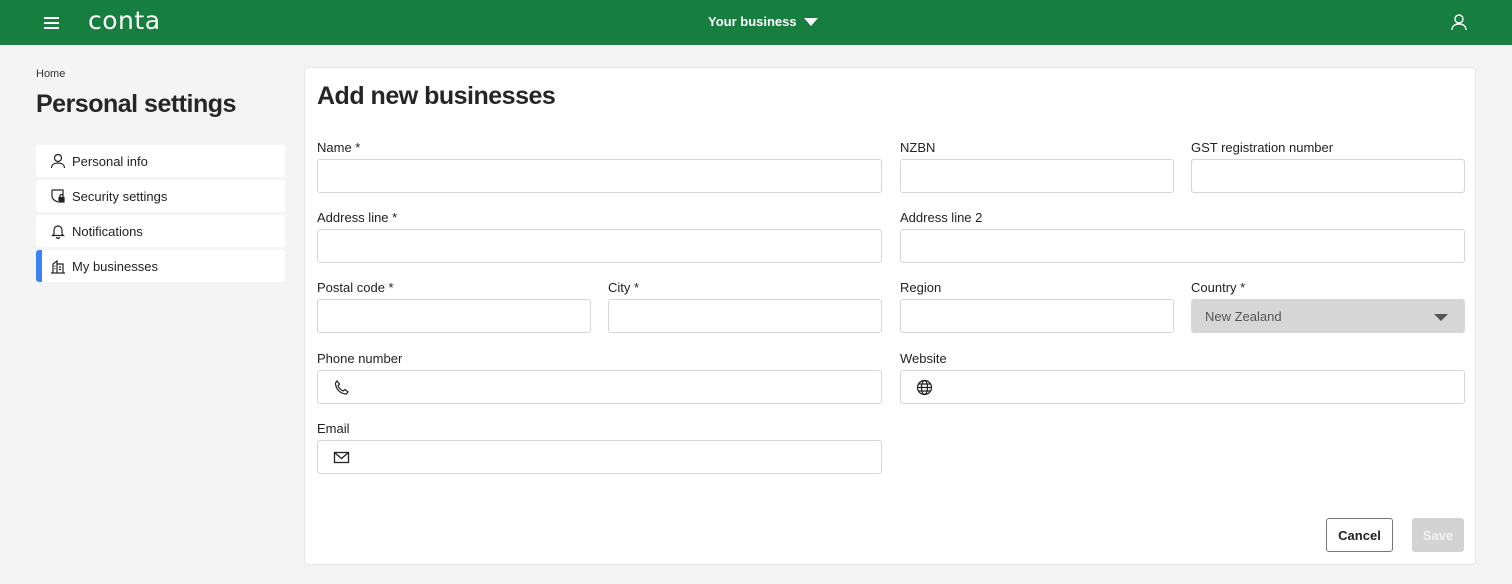  What do you see at coordinates (436, 96) in the screenshot?
I see `form-title: Add new businesses` at bounding box center [436, 96].